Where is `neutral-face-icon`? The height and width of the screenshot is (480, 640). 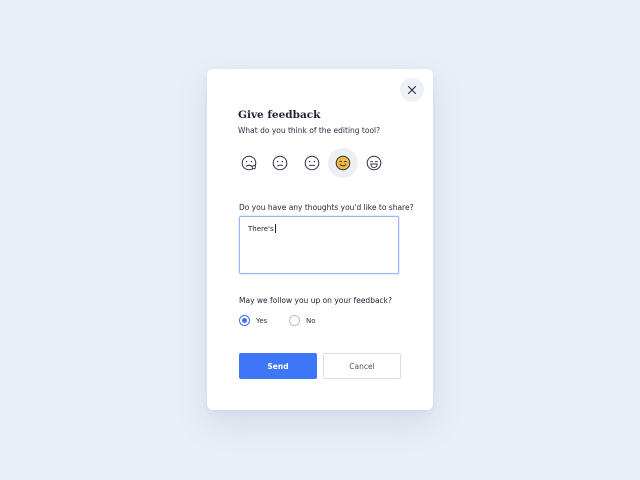 neutral-face-icon is located at coordinates (312, 163).